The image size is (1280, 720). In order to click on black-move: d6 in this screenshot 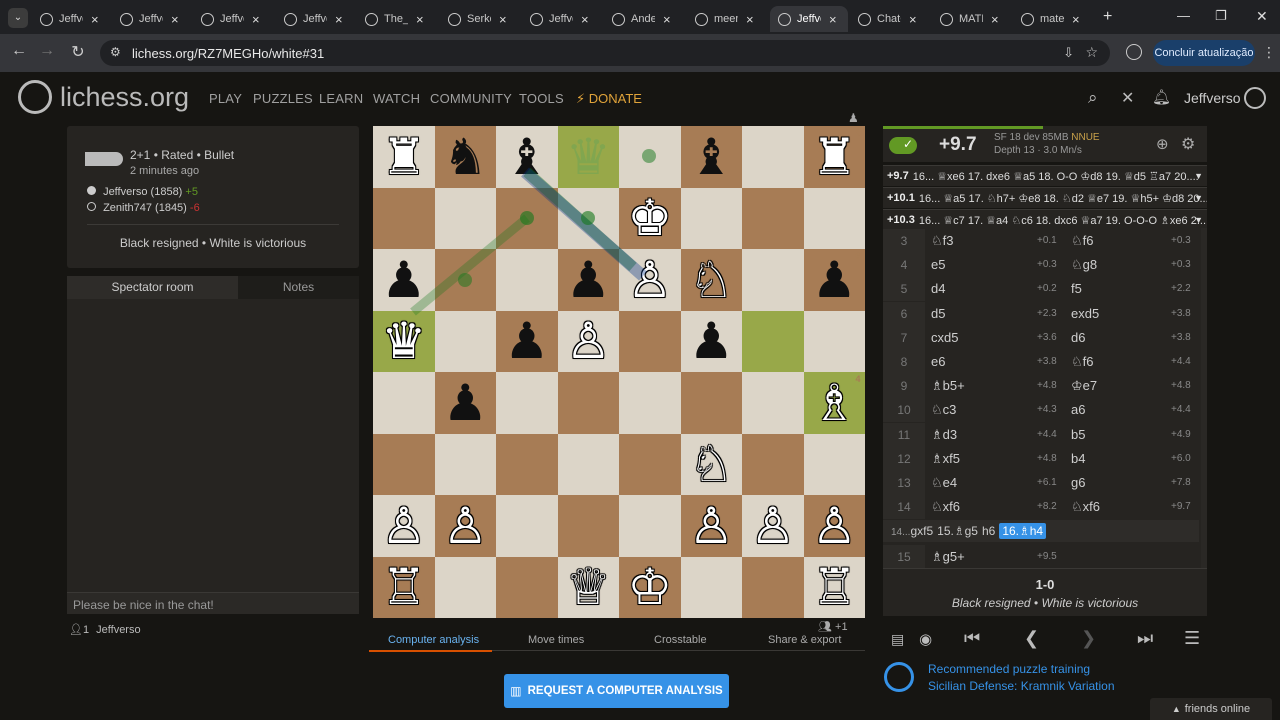, I will do `click(1078, 337)`.